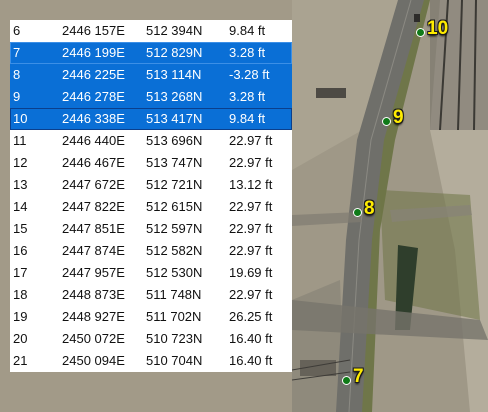  What do you see at coordinates (20, 206) in the screenshot?
I see `point-id-cell: 14` at bounding box center [20, 206].